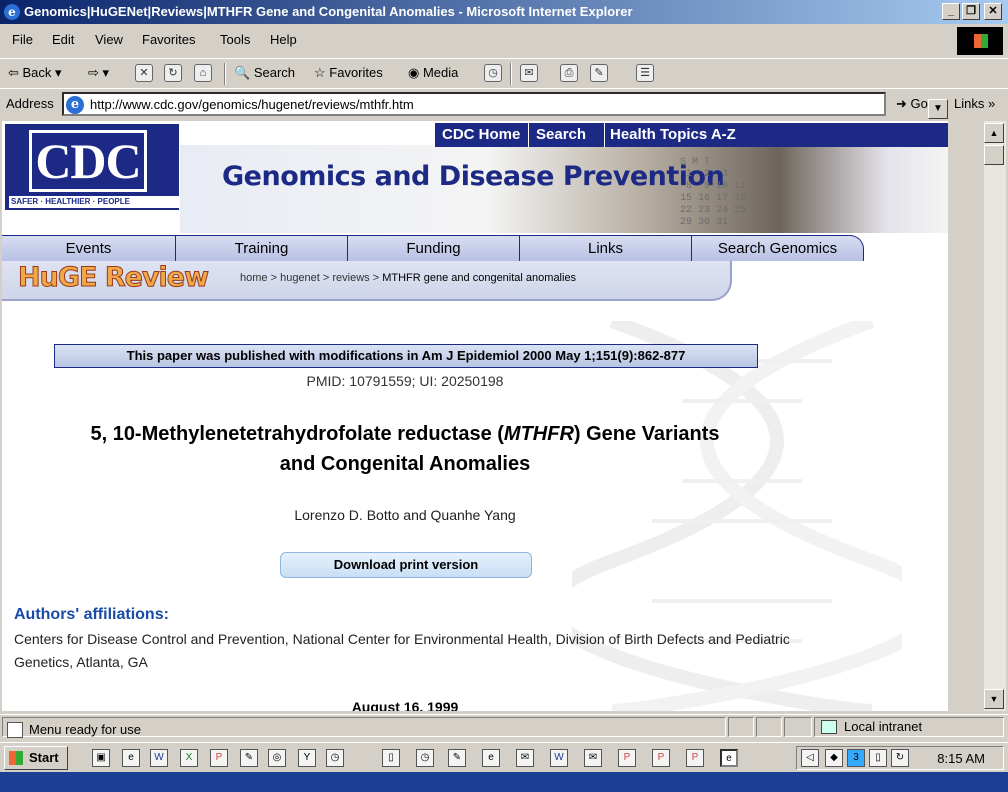 The width and height of the screenshot is (1008, 792). What do you see at coordinates (109, 39) in the screenshot?
I see `menu-view: View` at bounding box center [109, 39].